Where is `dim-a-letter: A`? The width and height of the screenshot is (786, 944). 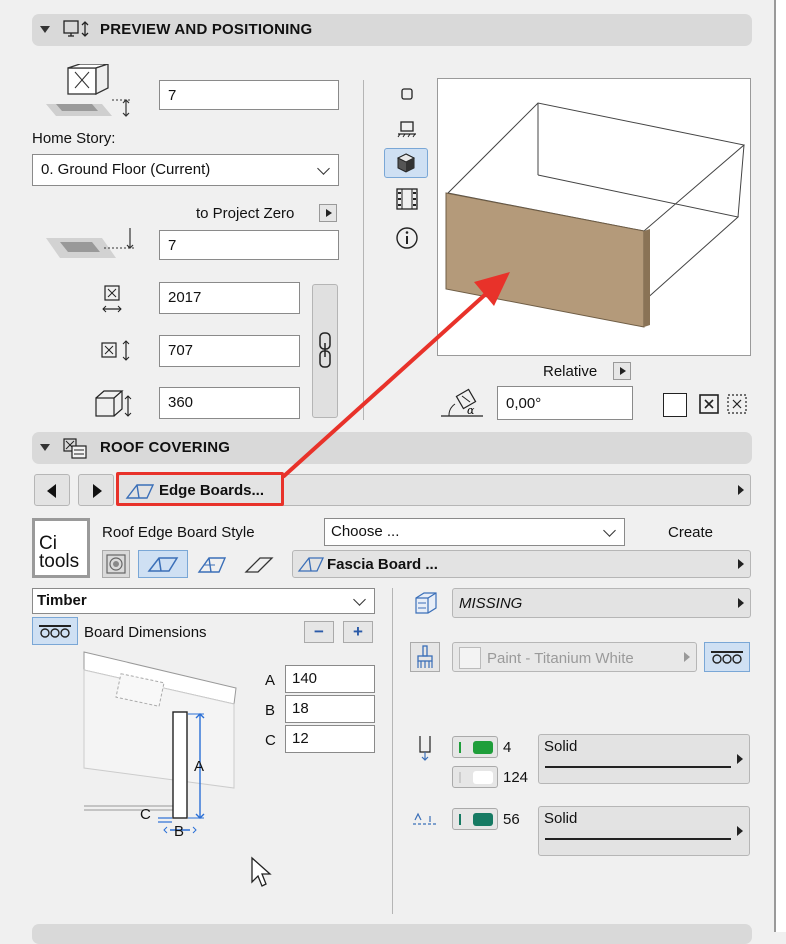
dim-a-letter: A is located at coordinates (270, 680).